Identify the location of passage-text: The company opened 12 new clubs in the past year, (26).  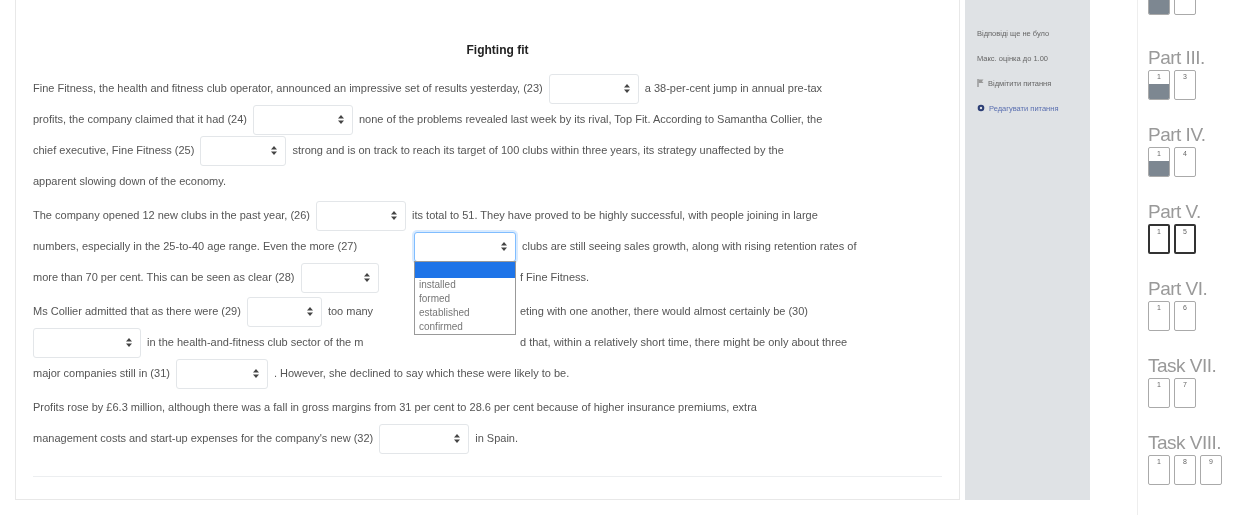
(171, 216).